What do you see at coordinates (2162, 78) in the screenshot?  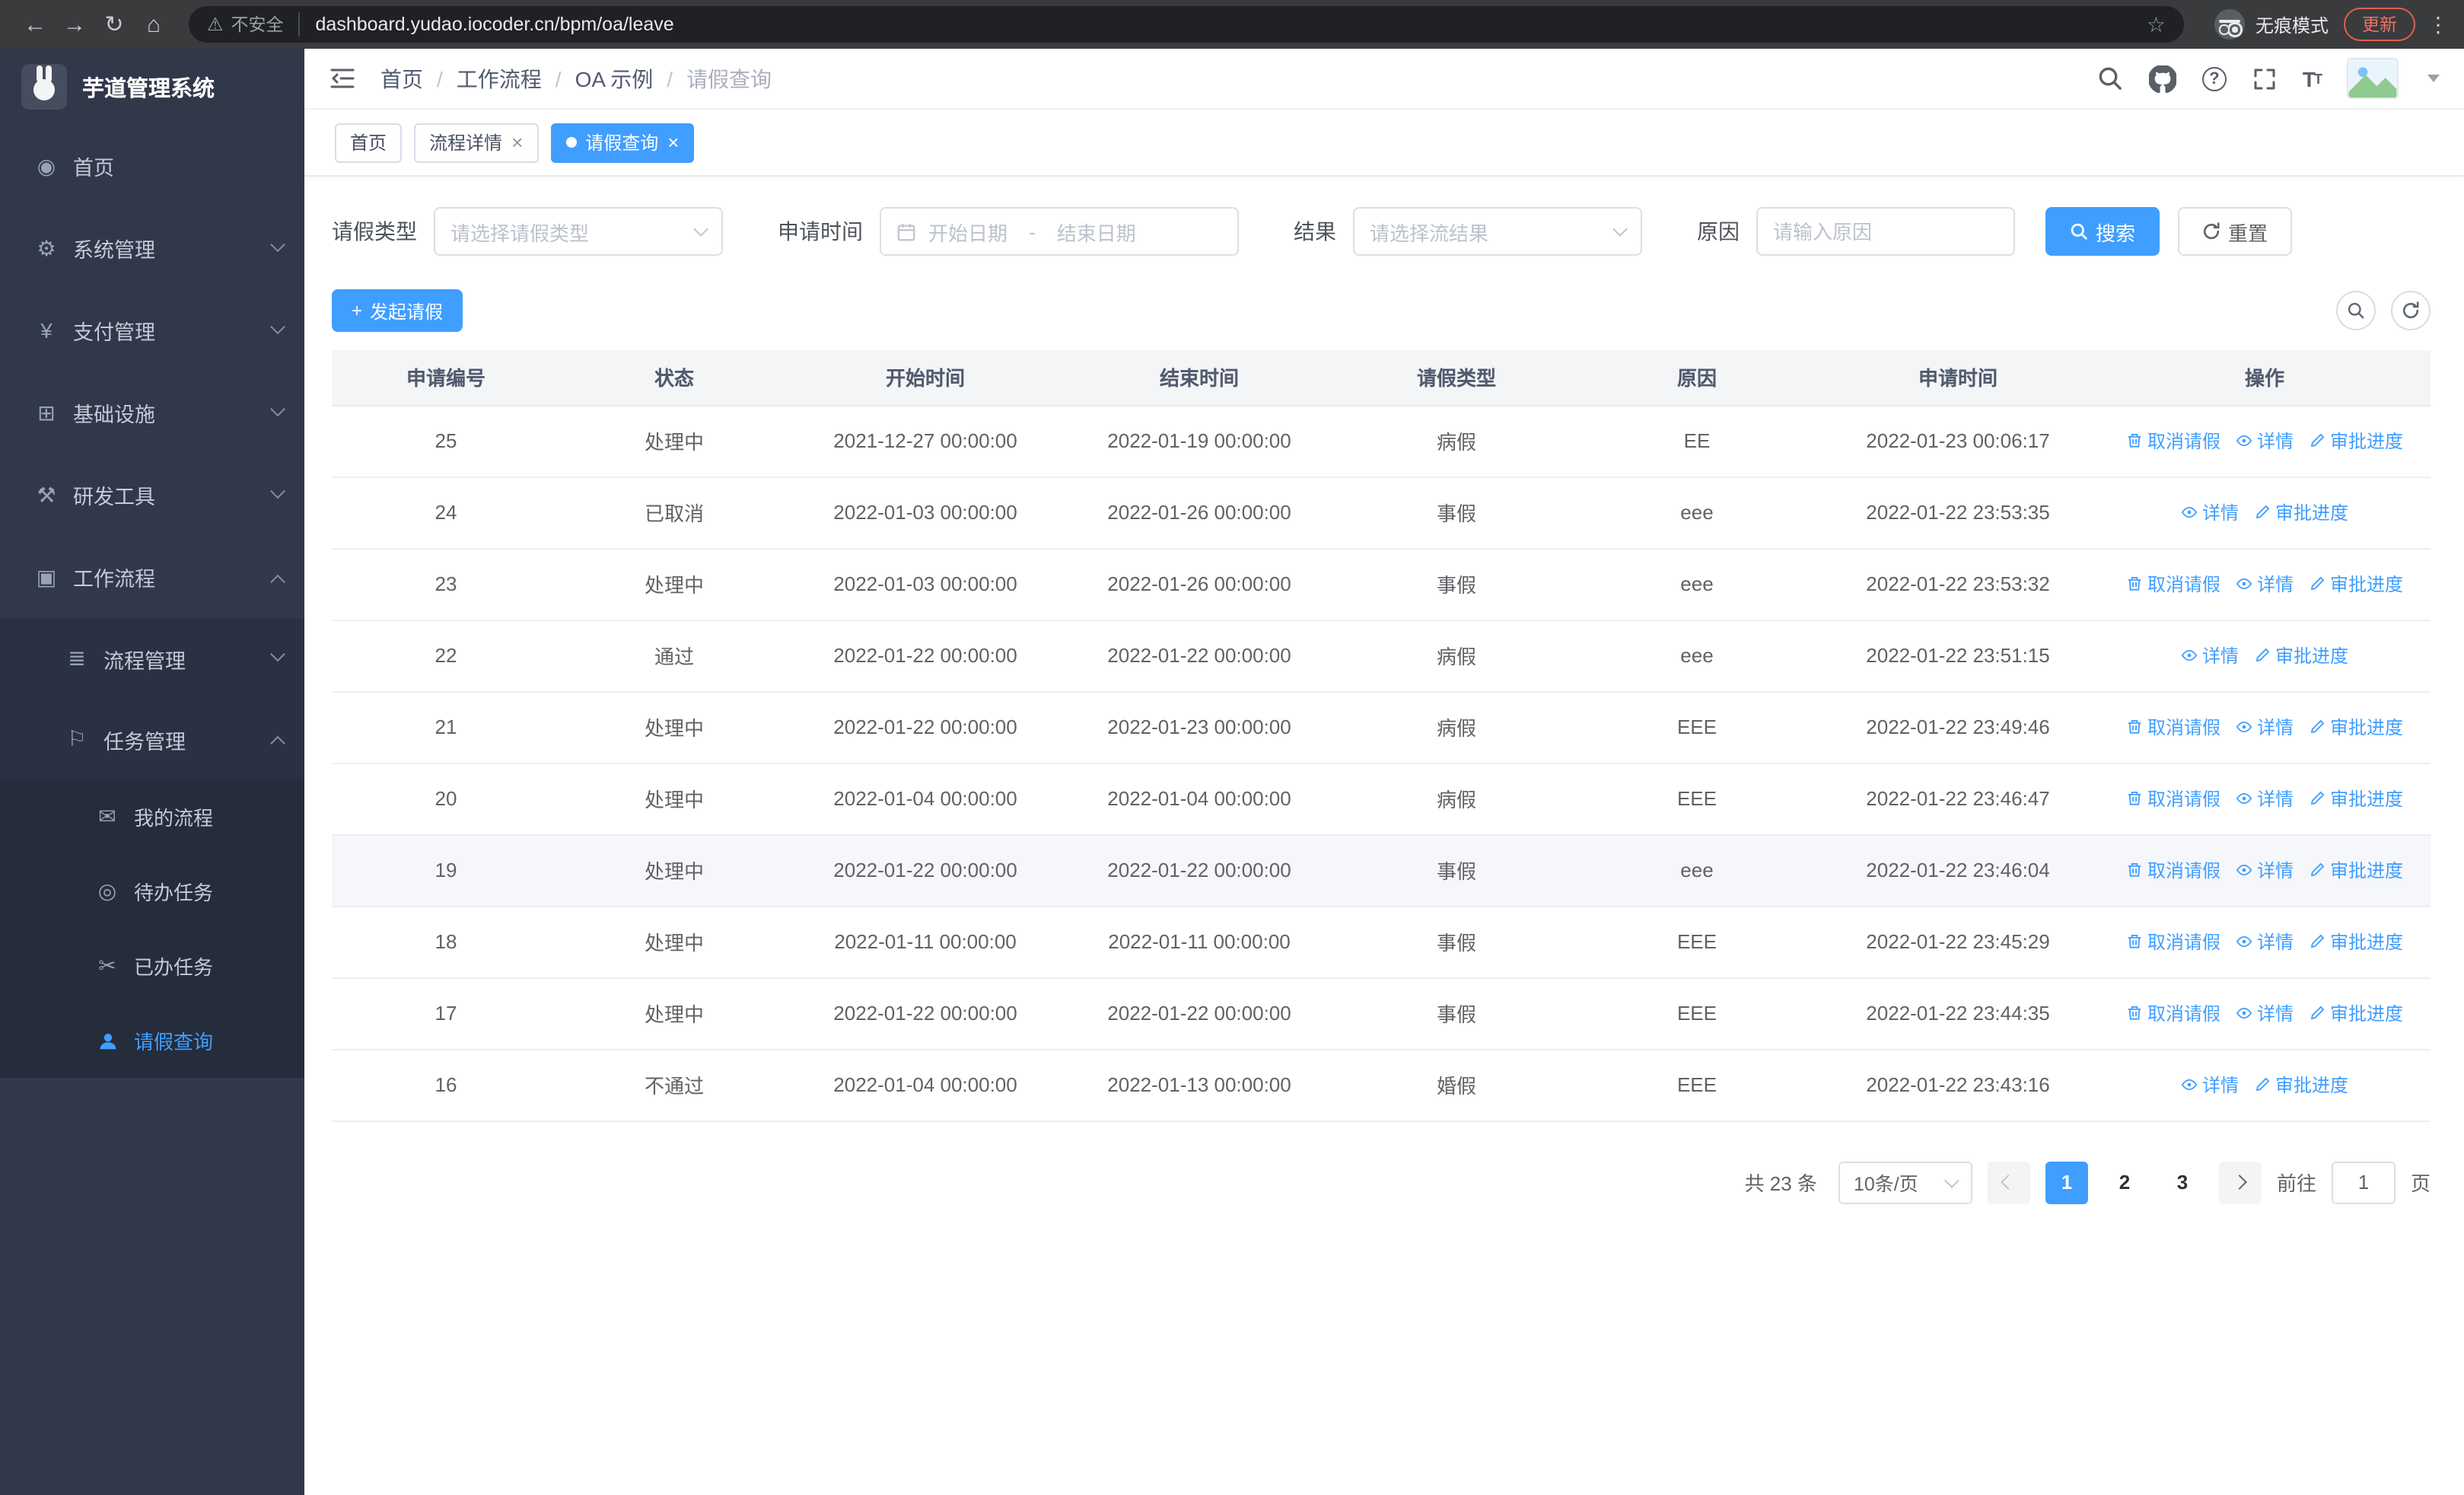 I see `github-icon` at bounding box center [2162, 78].